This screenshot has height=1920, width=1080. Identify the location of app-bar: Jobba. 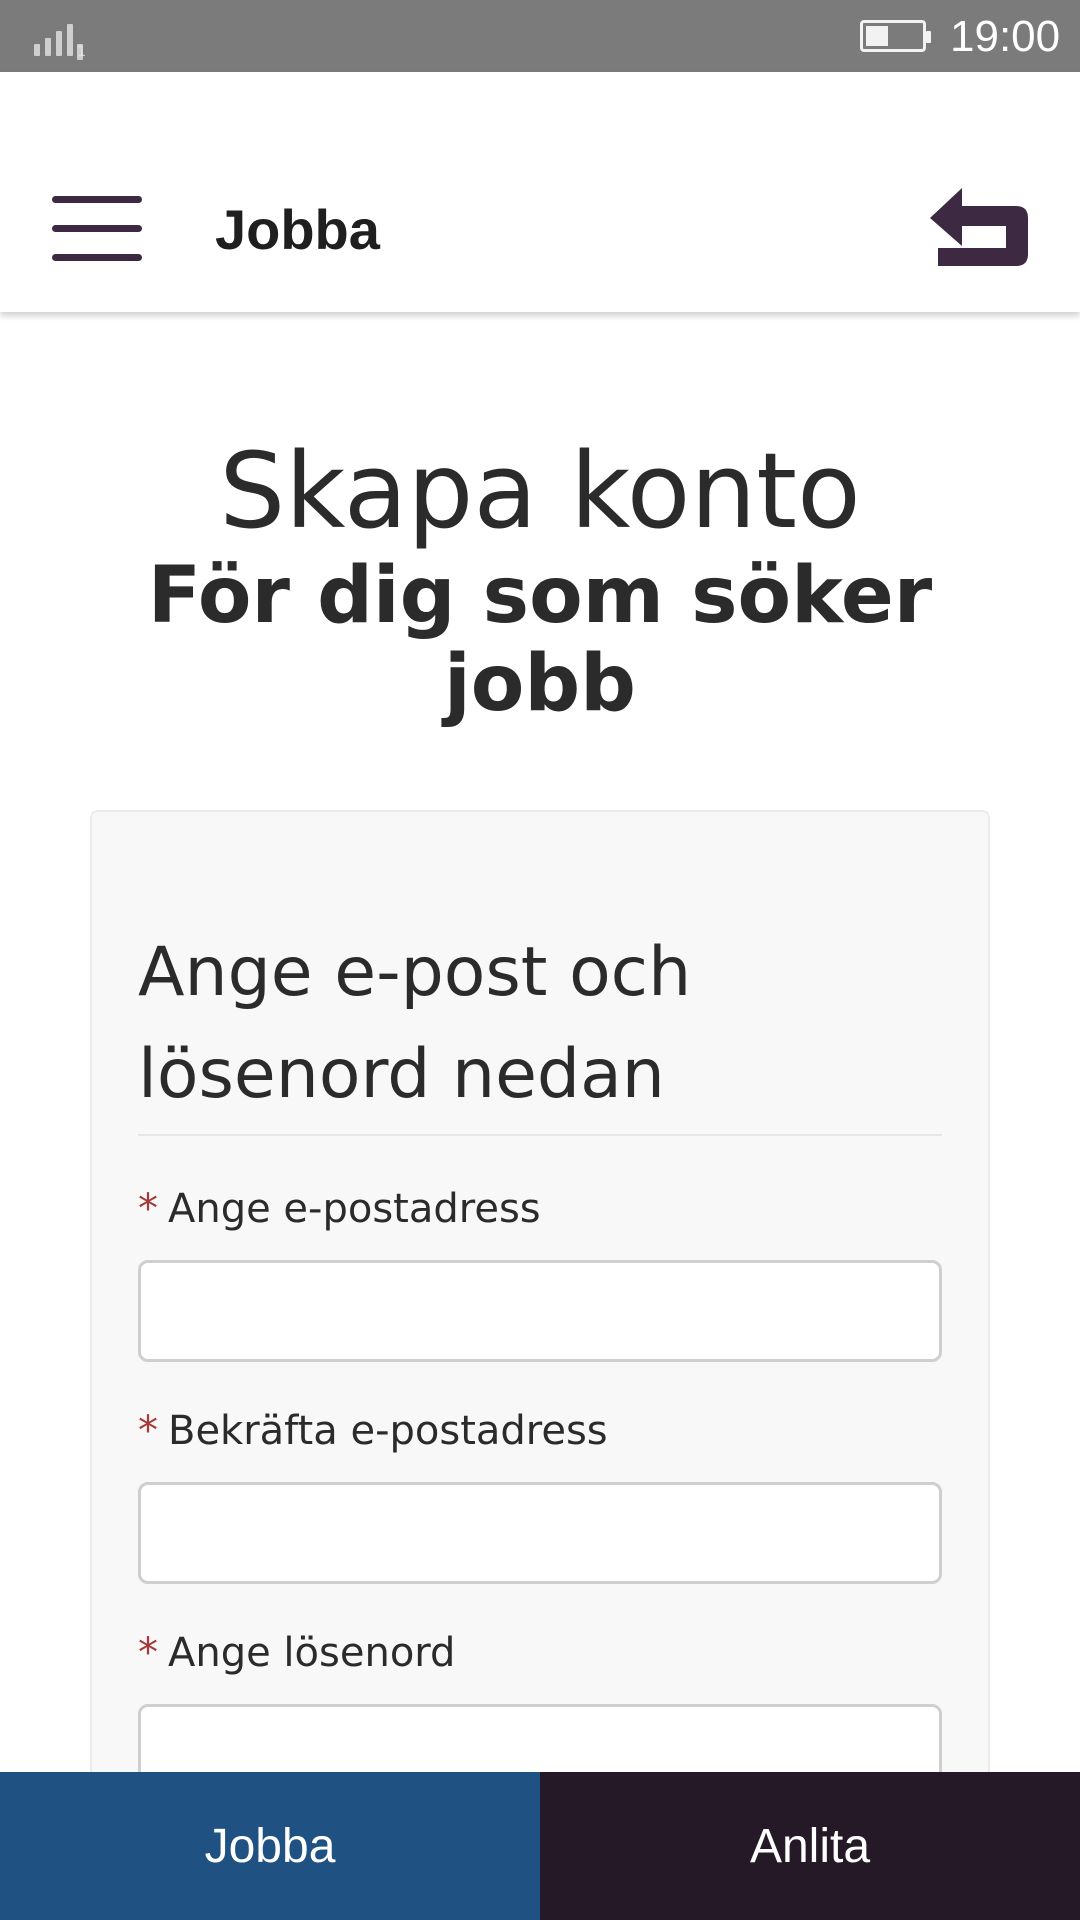
(540, 192).